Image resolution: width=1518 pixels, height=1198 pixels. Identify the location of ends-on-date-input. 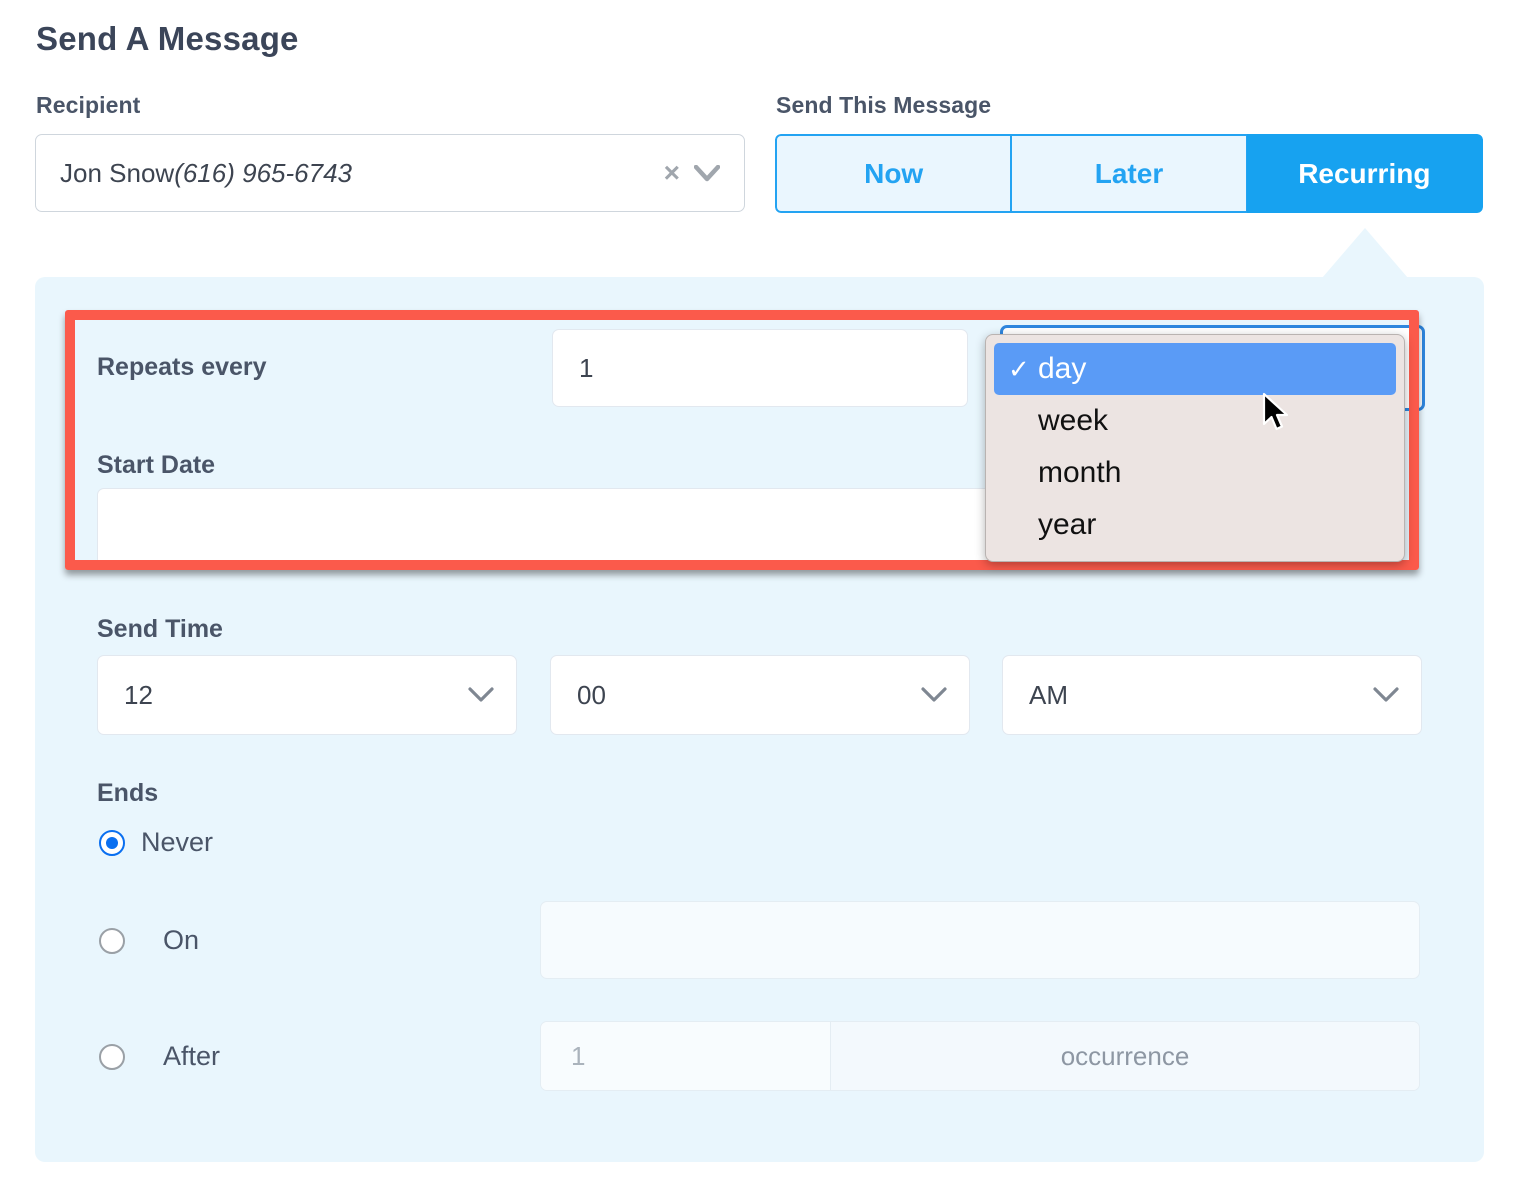
(980, 940).